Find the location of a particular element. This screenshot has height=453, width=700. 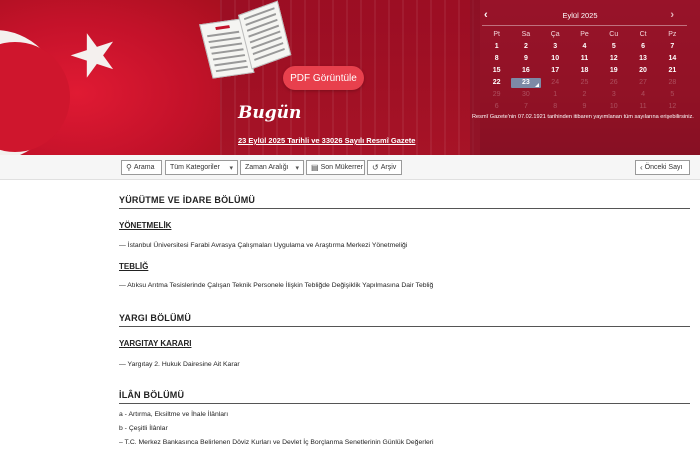

section-executive-title: YÜRÜTME VE İDARE BÖLÜMÜ is located at coordinates (187, 200).